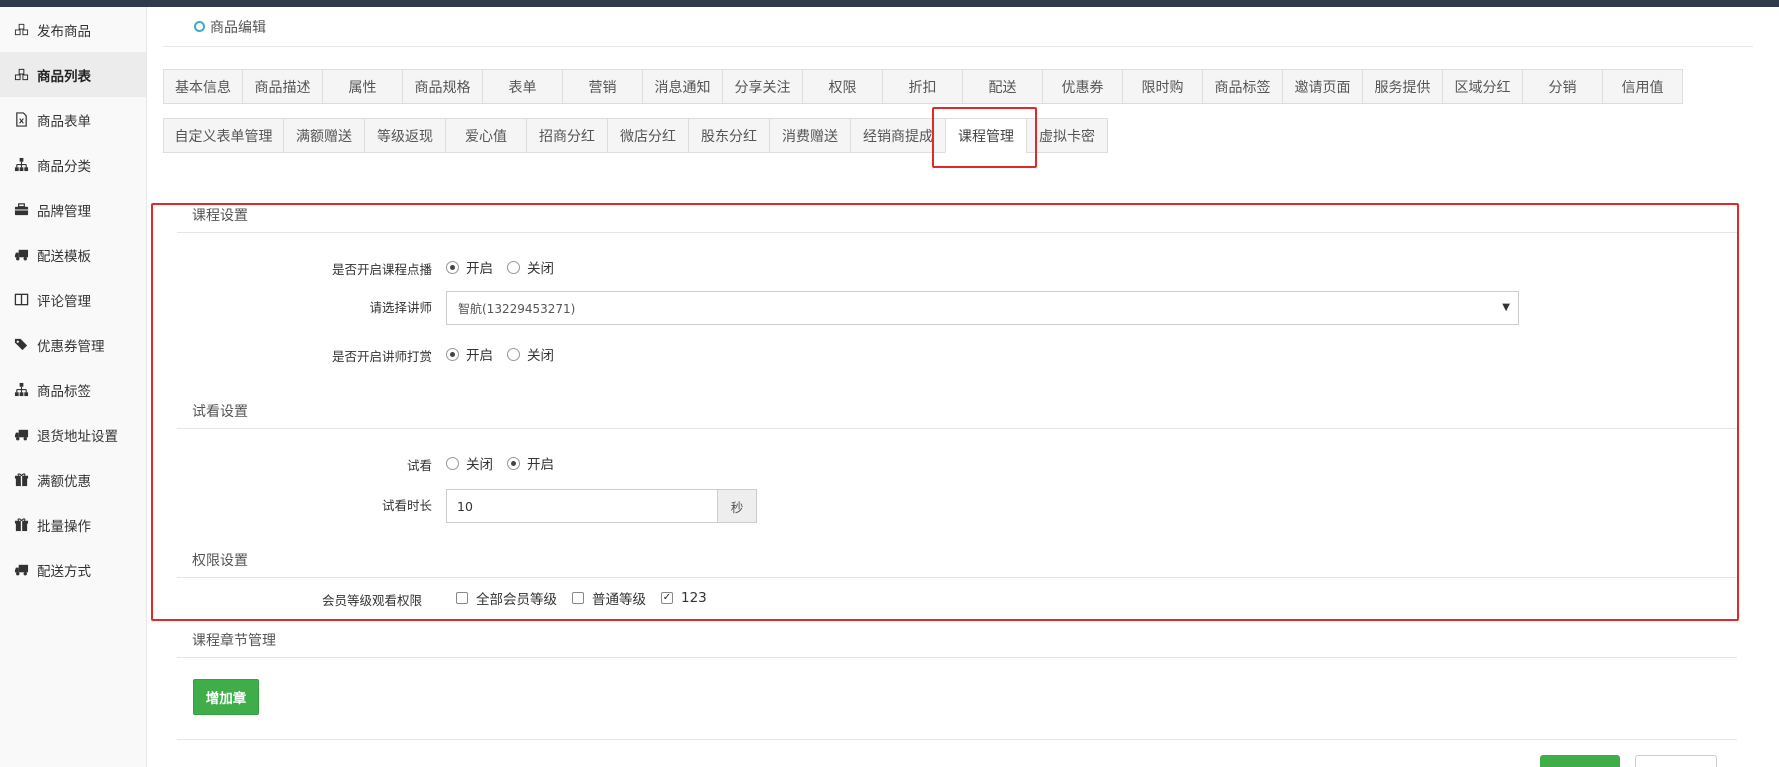  I want to click on sidebar-item-label: 商品列表, so click(64, 76).